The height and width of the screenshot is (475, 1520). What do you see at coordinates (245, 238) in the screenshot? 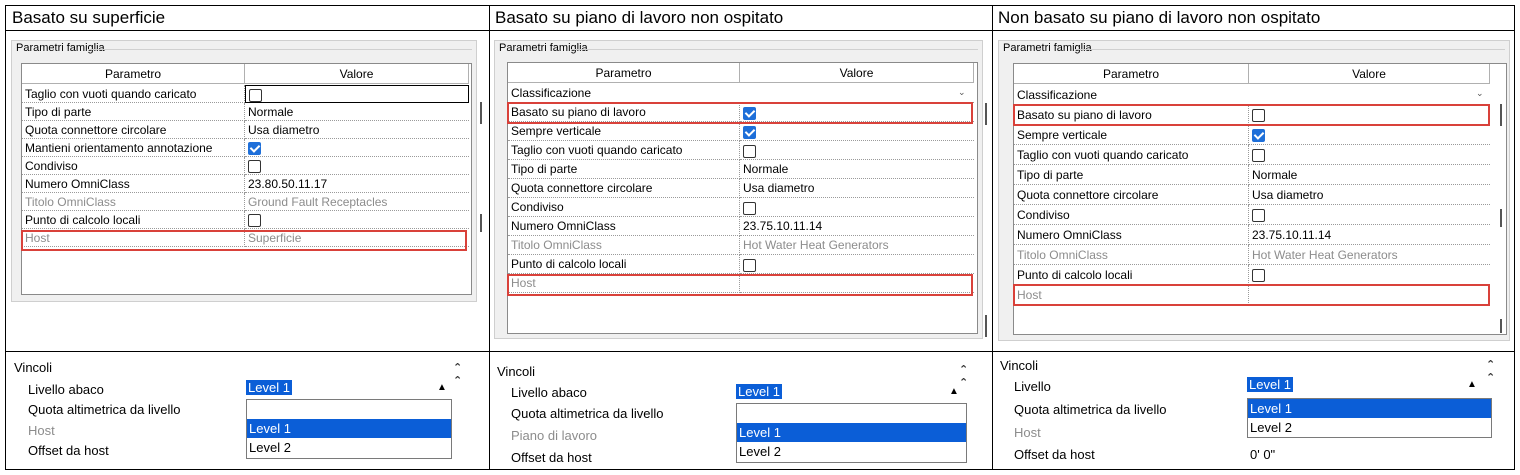
I see `table-row: Host Superficie` at bounding box center [245, 238].